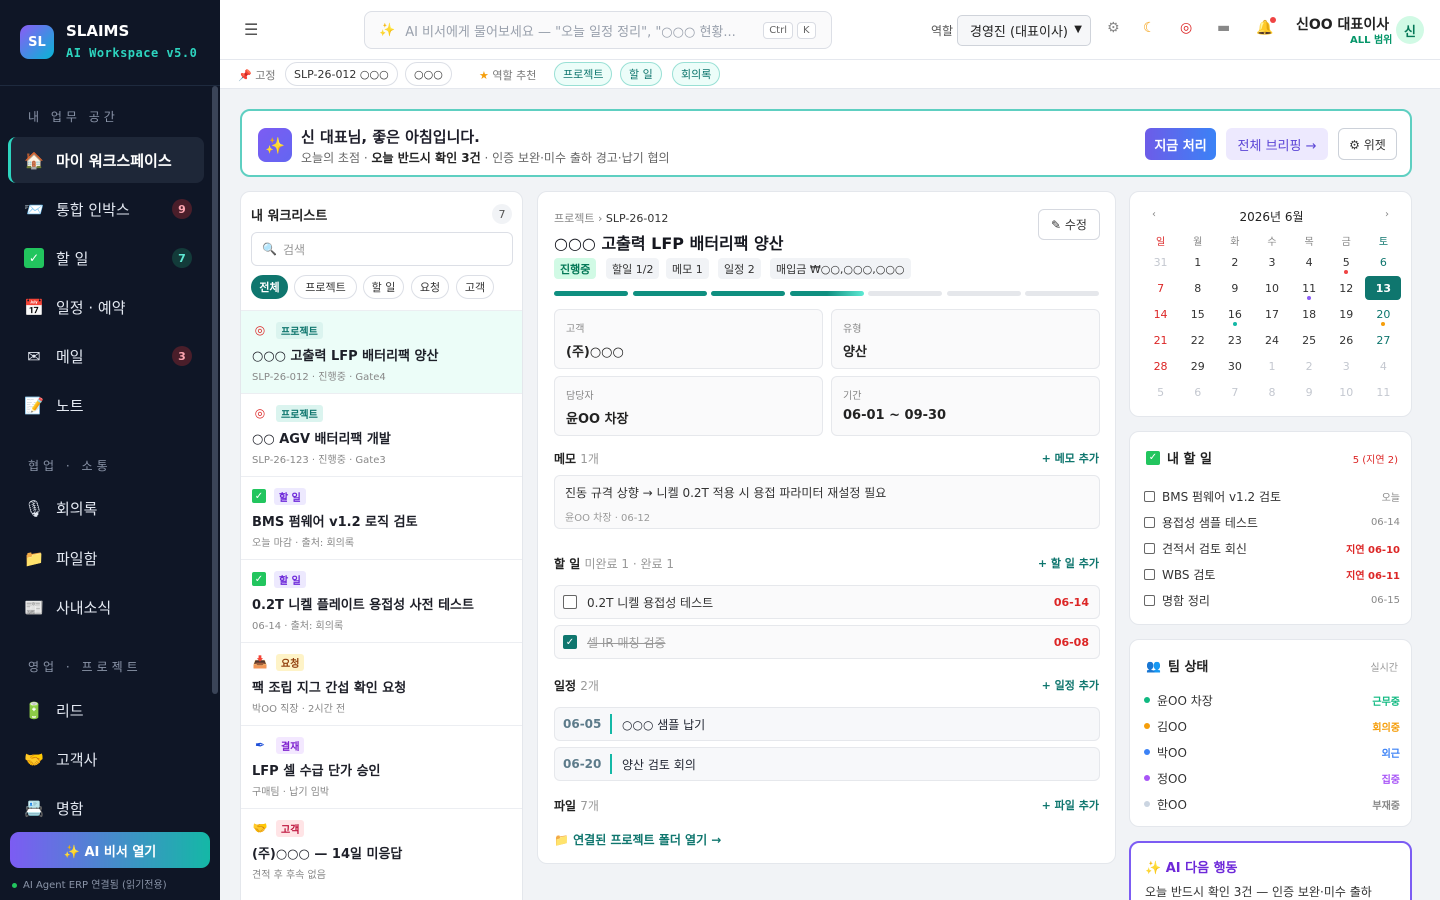 The width and height of the screenshot is (1440, 900). I want to click on my-task-item: WBS 검토 지연 06-11, so click(1272, 574).